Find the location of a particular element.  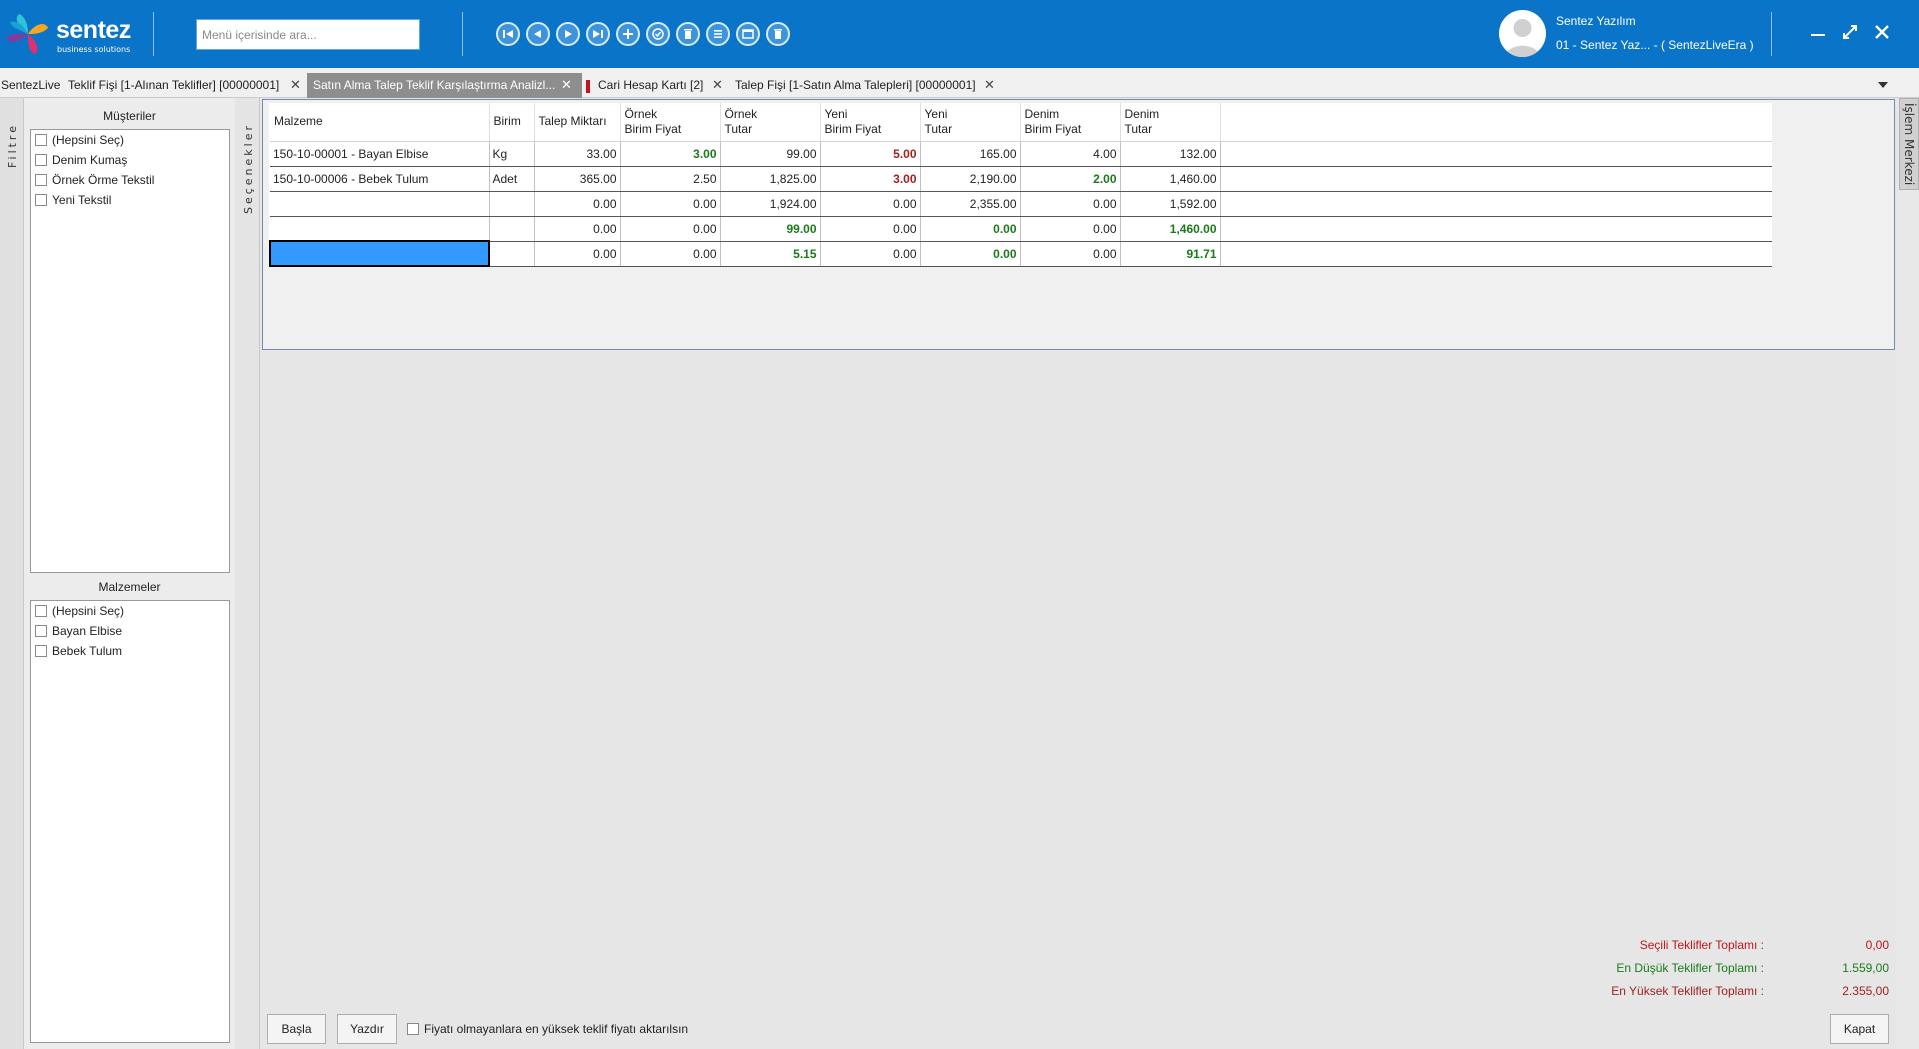

close-button: Kapat is located at coordinates (1859, 1029).